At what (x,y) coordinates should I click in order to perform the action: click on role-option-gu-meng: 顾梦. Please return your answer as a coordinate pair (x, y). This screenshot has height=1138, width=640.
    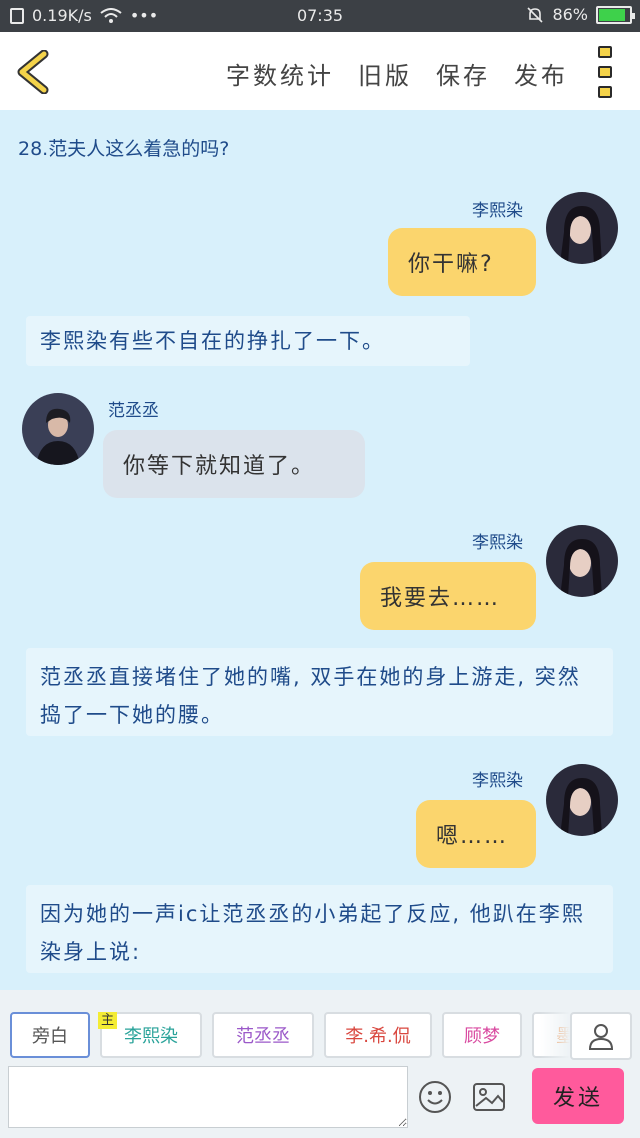
    Looking at the image, I should click on (482, 1035).